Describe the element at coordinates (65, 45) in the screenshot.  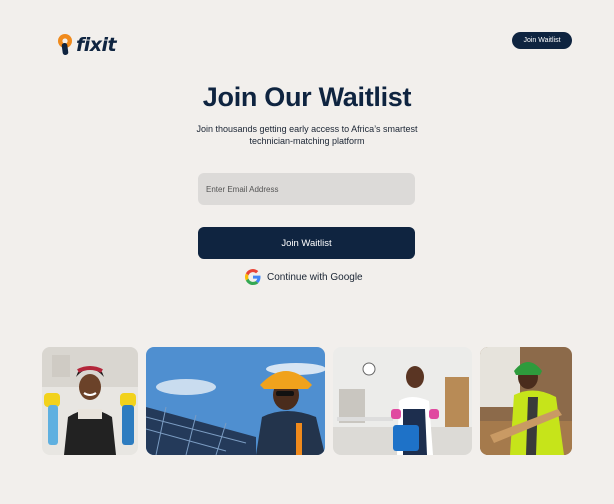
I see `wrench-logo-icon` at that location.